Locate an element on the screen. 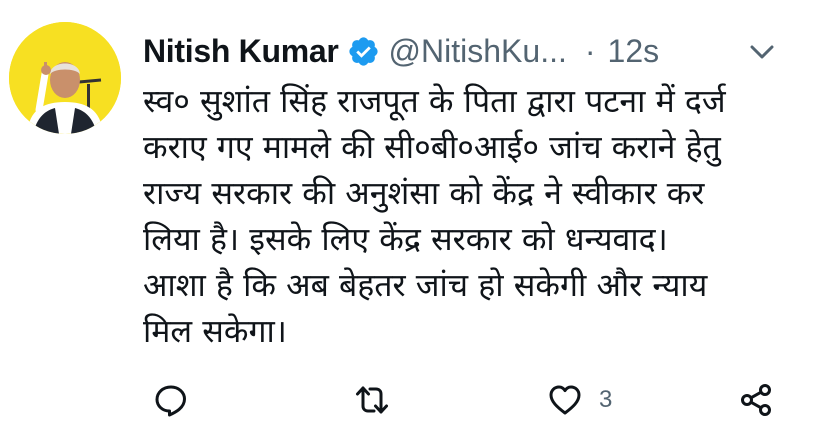 This screenshot has width=828, height=446. tweet-header: Nitish Kumar @NitishKu... · 12s is located at coordinates (401, 51).